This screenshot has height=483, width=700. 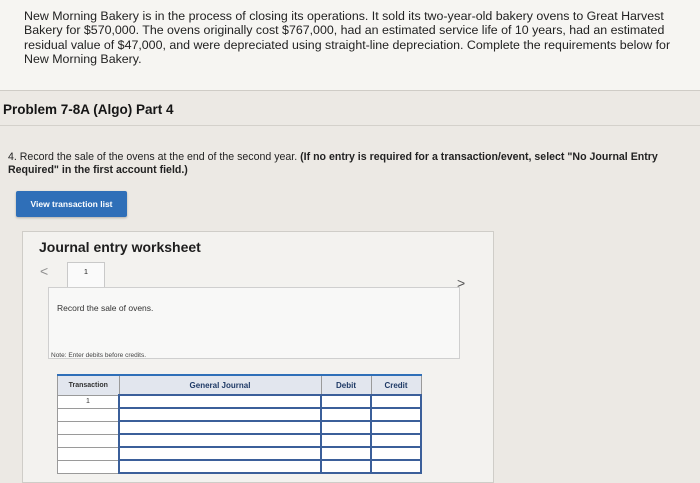 What do you see at coordinates (346, 385) in the screenshot?
I see `col-debit: Debit` at bounding box center [346, 385].